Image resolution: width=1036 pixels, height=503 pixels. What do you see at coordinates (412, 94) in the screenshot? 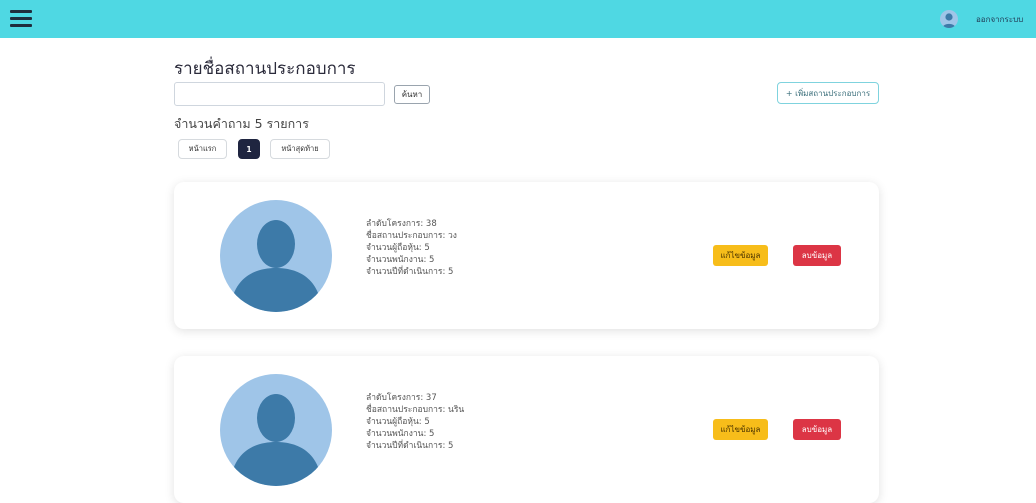
I see `search-button: ค้นหา` at bounding box center [412, 94].